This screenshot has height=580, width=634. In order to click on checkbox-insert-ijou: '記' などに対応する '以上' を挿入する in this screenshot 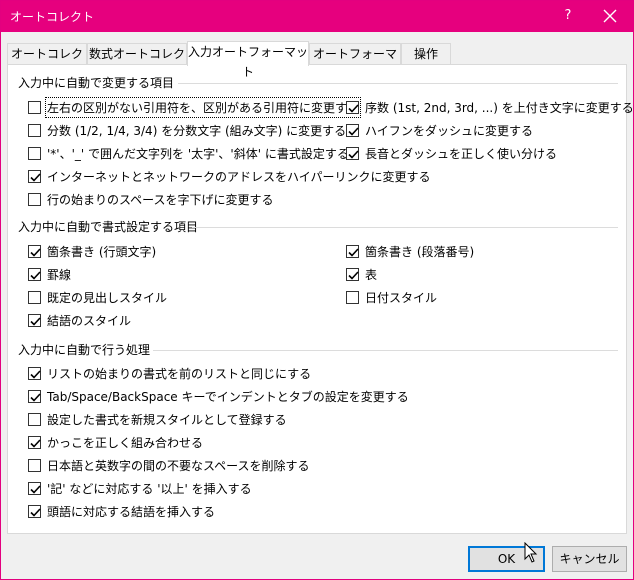, I will do `click(140, 488)`.